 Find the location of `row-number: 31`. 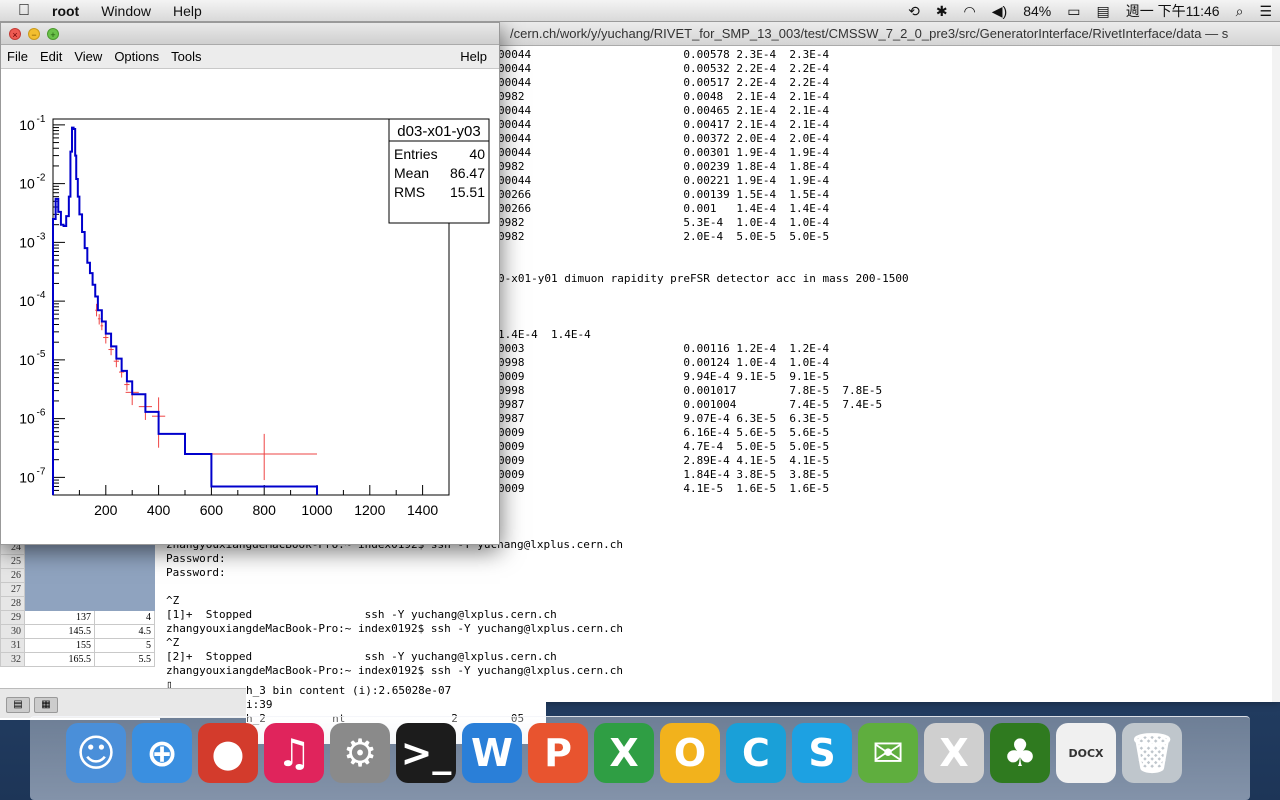

row-number: 31 is located at coordinates (12, 645).